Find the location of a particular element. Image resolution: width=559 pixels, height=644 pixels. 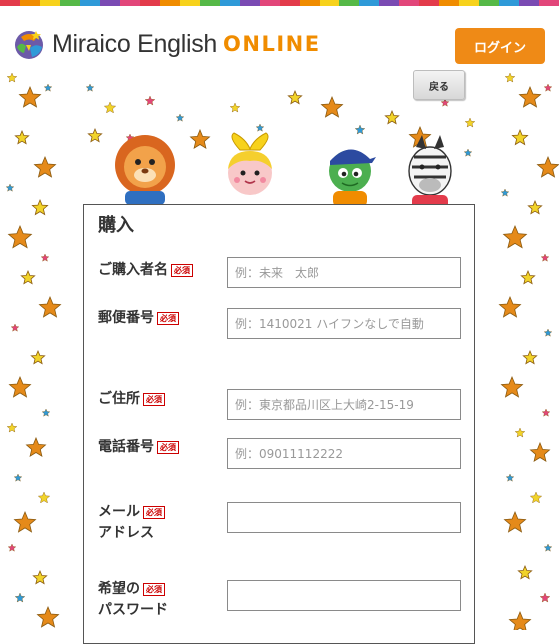

phone-input is located at coordinates (344, 453).